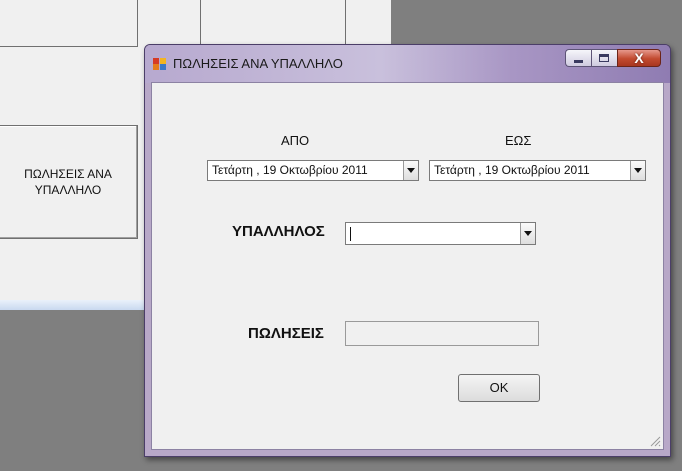 The image size is (682, 471). I want to click on maximize-button, so click(604, 58).